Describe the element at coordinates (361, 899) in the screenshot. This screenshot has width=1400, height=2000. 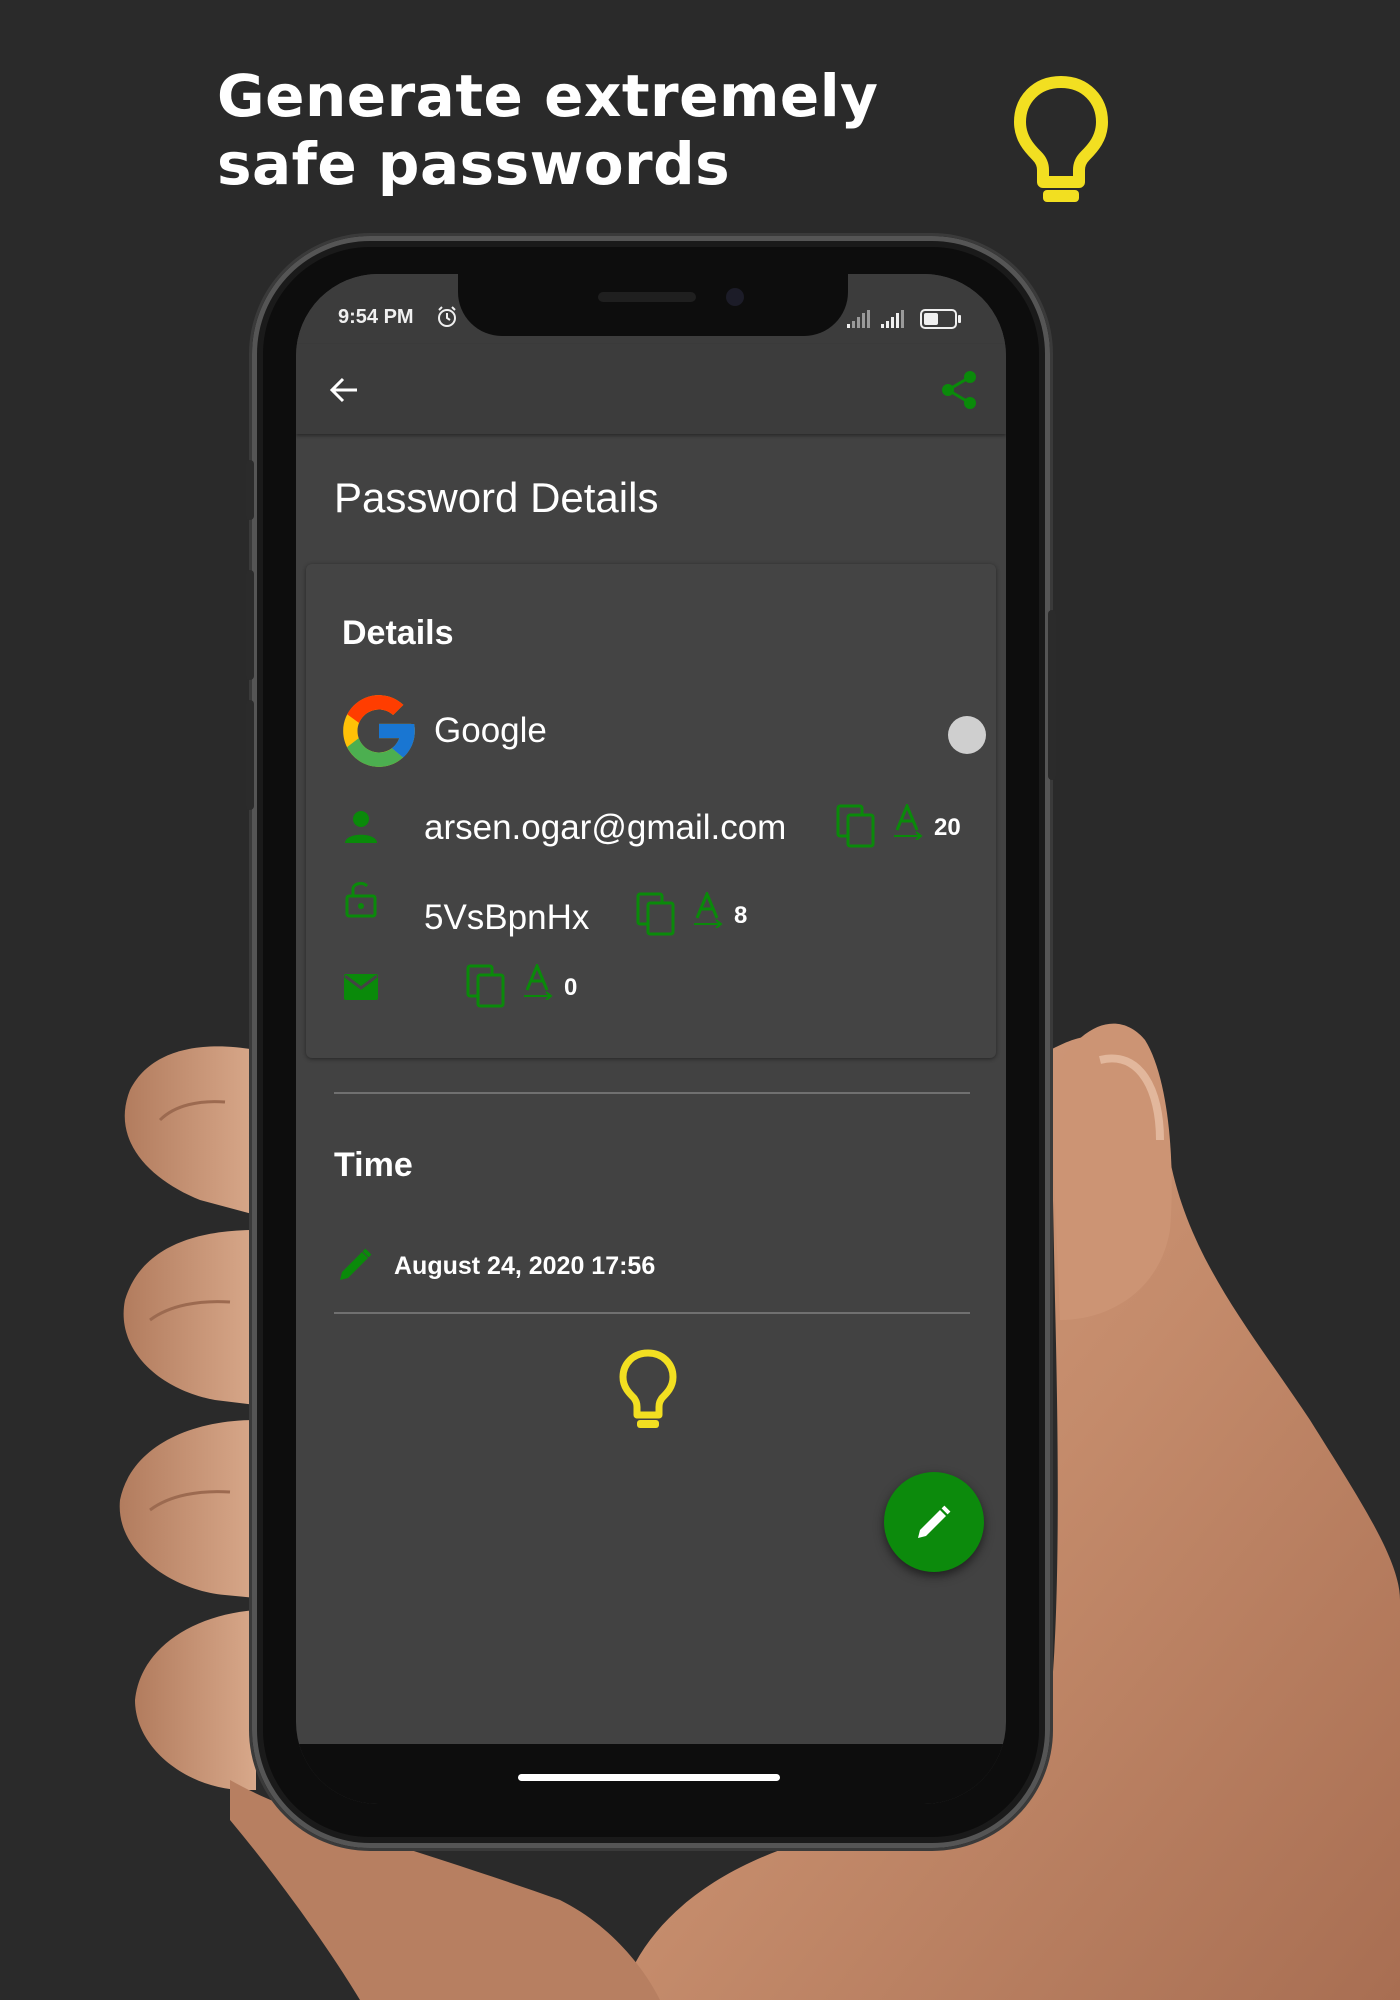
I see `lock-open-icon` at that location.